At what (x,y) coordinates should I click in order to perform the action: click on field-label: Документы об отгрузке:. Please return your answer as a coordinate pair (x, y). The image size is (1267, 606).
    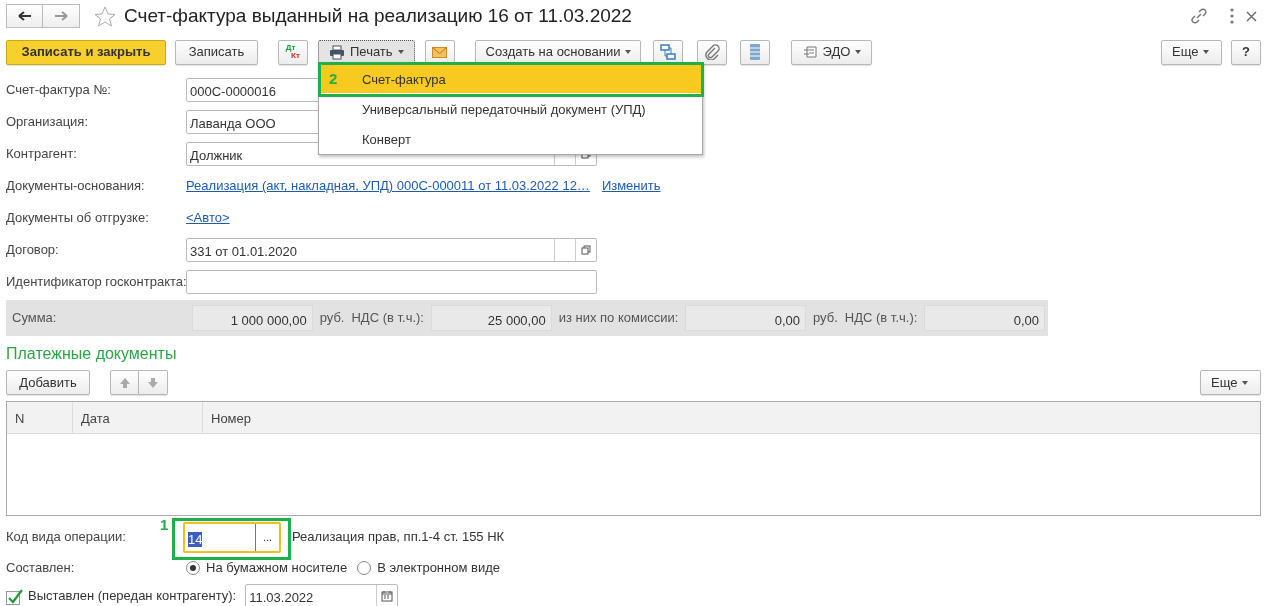
    Looking at the image, I should click on (78, 218).